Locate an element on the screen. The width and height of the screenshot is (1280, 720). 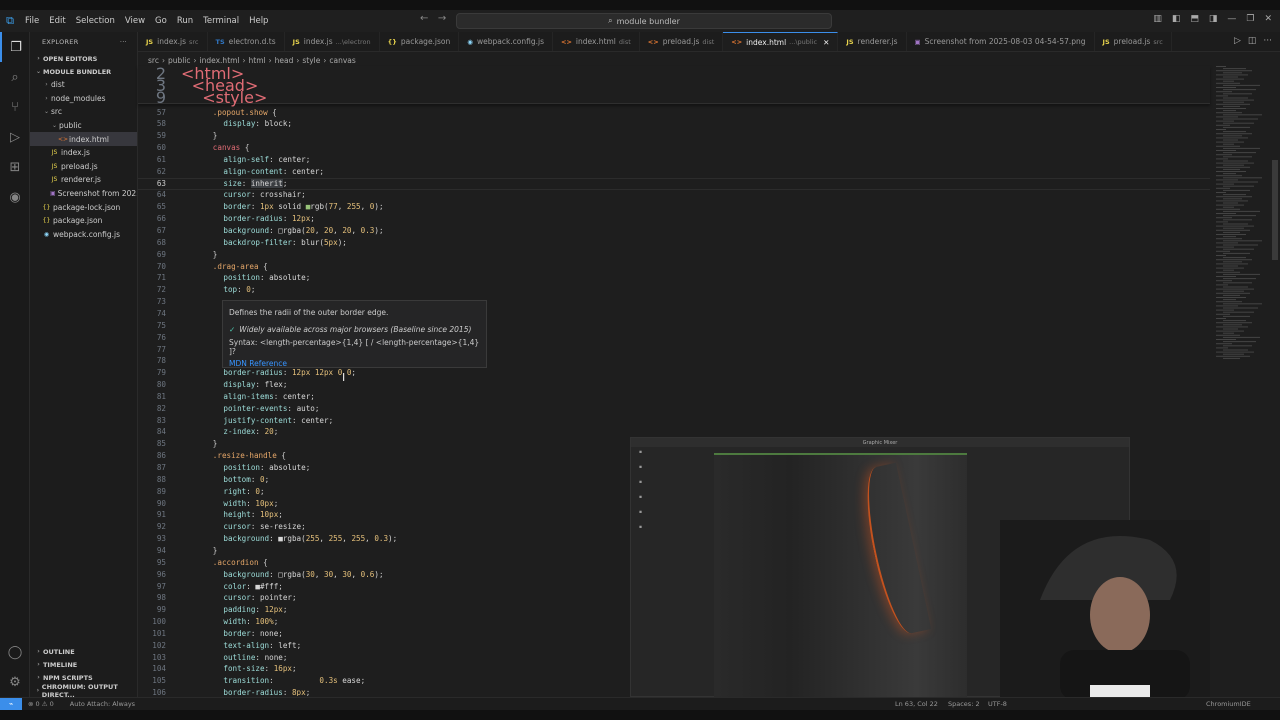
chevron-right-icon: › is located at coordinates (38, 664).